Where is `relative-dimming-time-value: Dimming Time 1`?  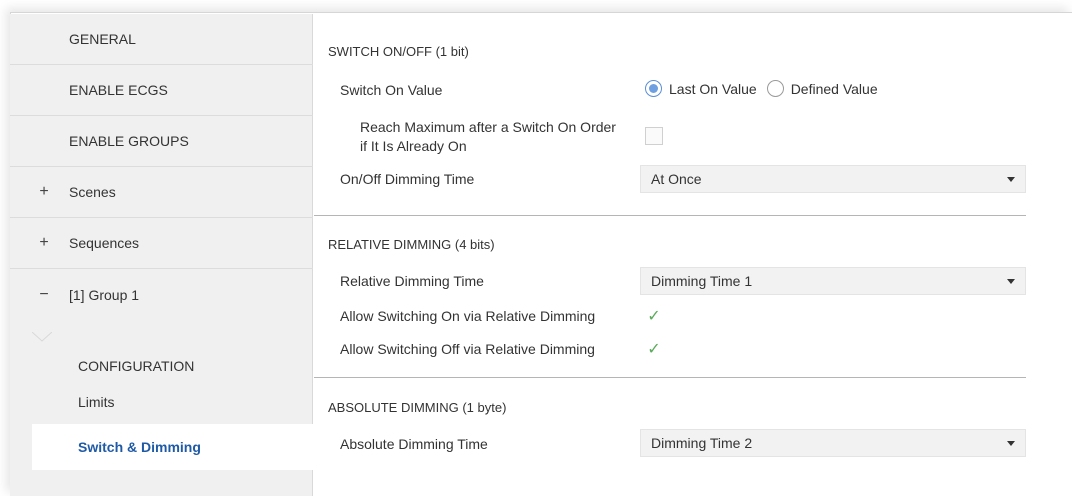
relative-dimming-time-value: Dimming Time 1 is located at coordinates (702, 281).